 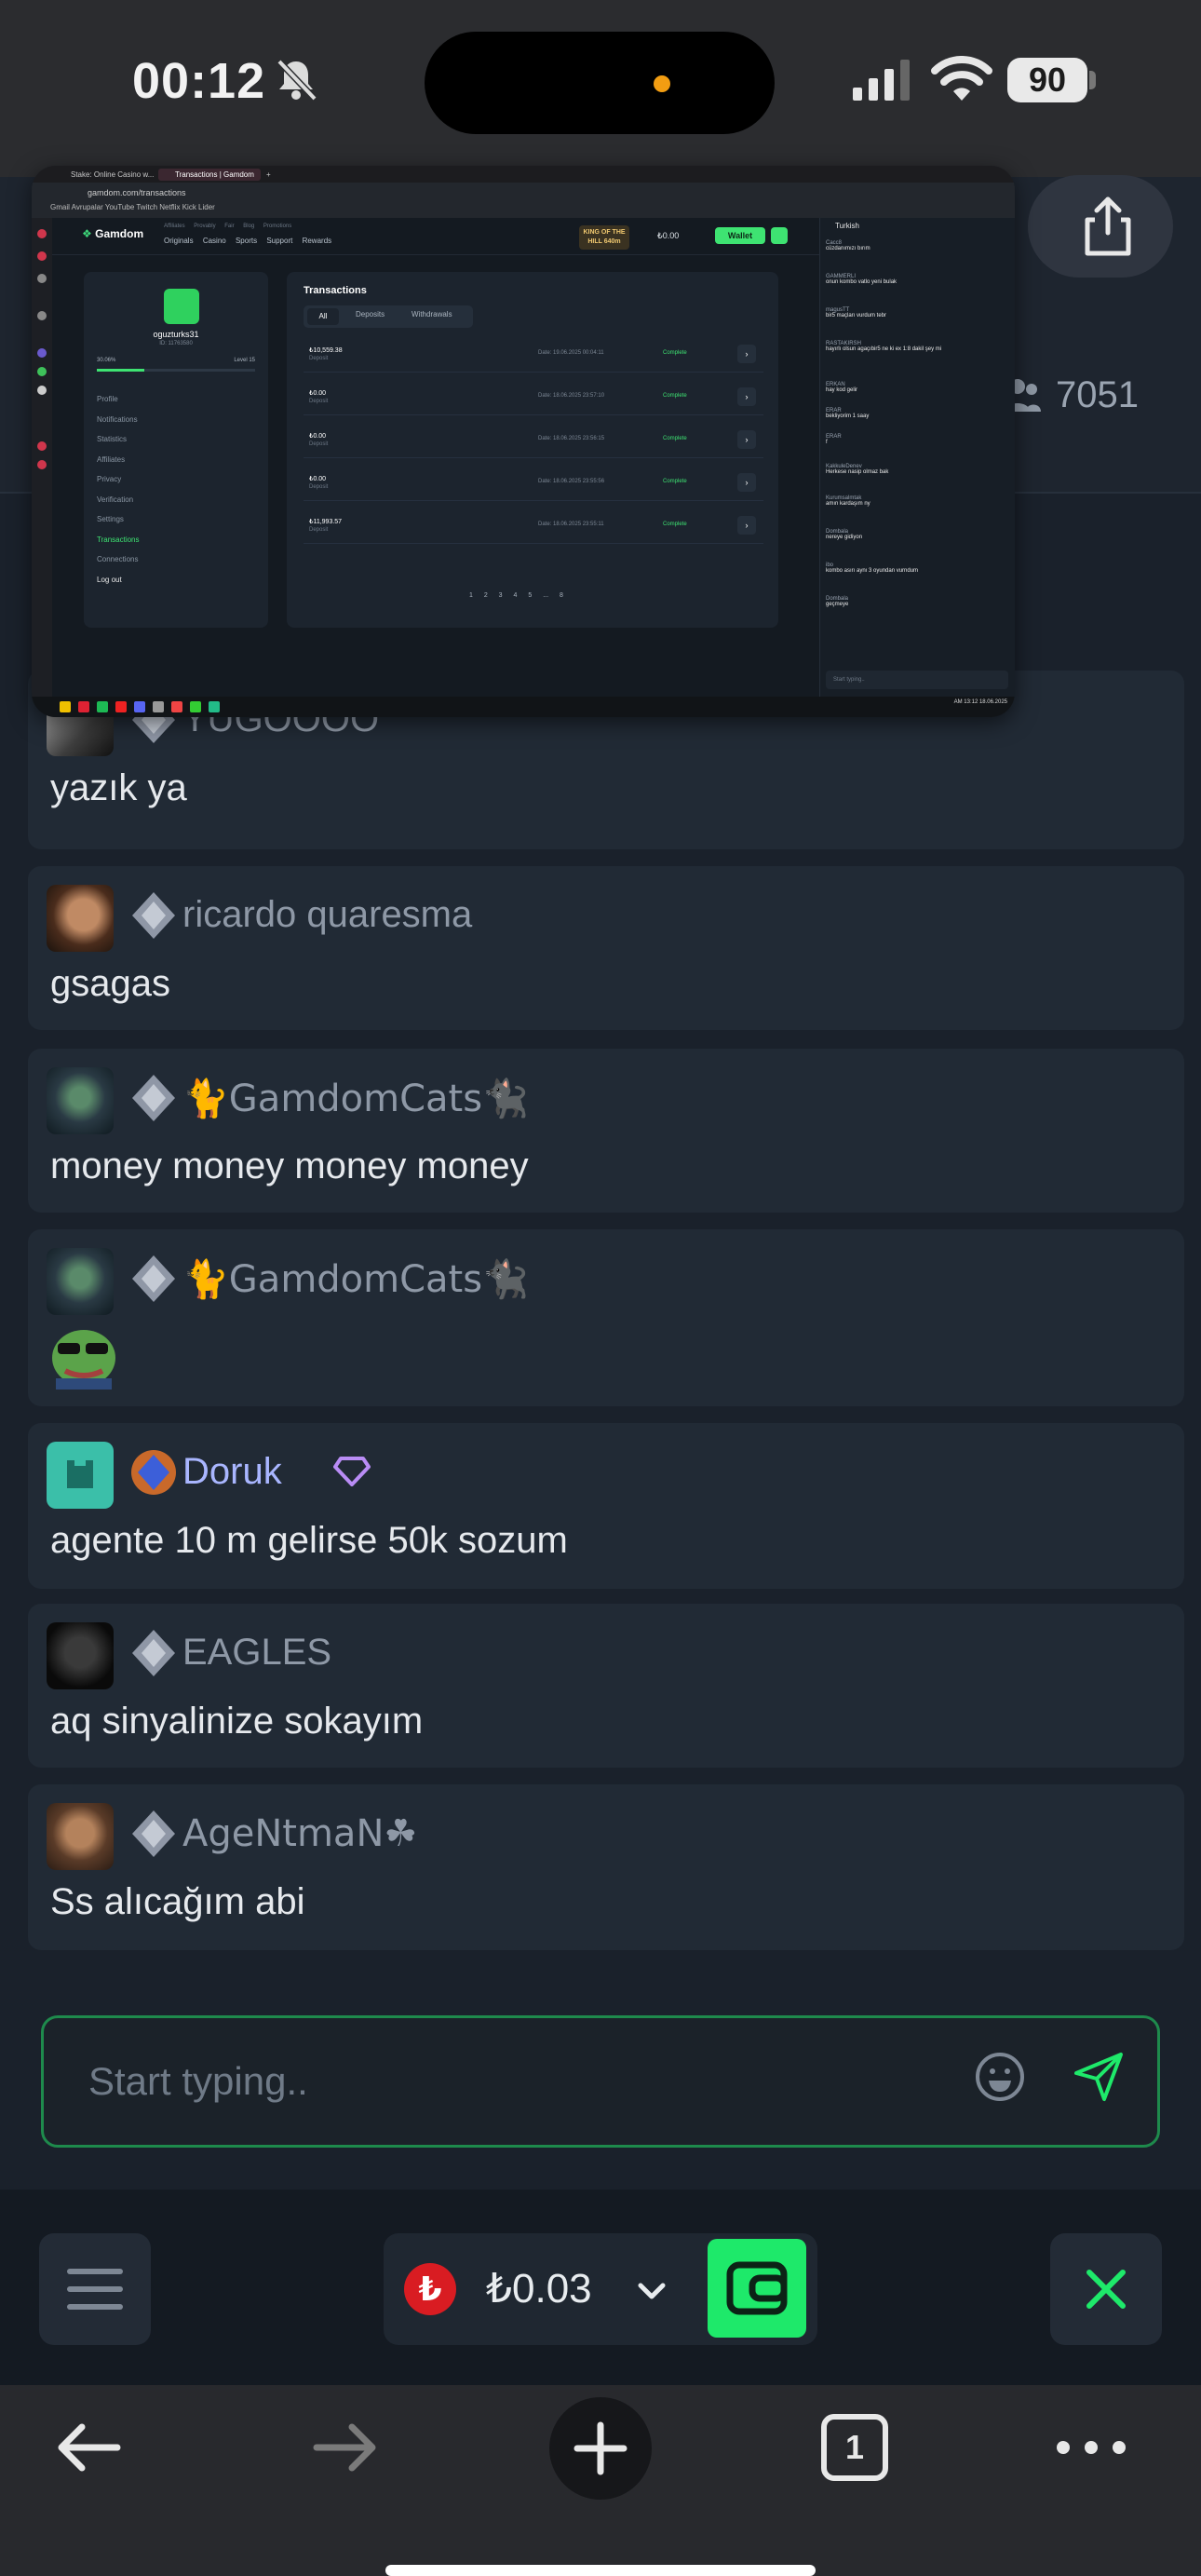 I want to click on profile-menu-connections: Connections, so click(x=118, y=559).